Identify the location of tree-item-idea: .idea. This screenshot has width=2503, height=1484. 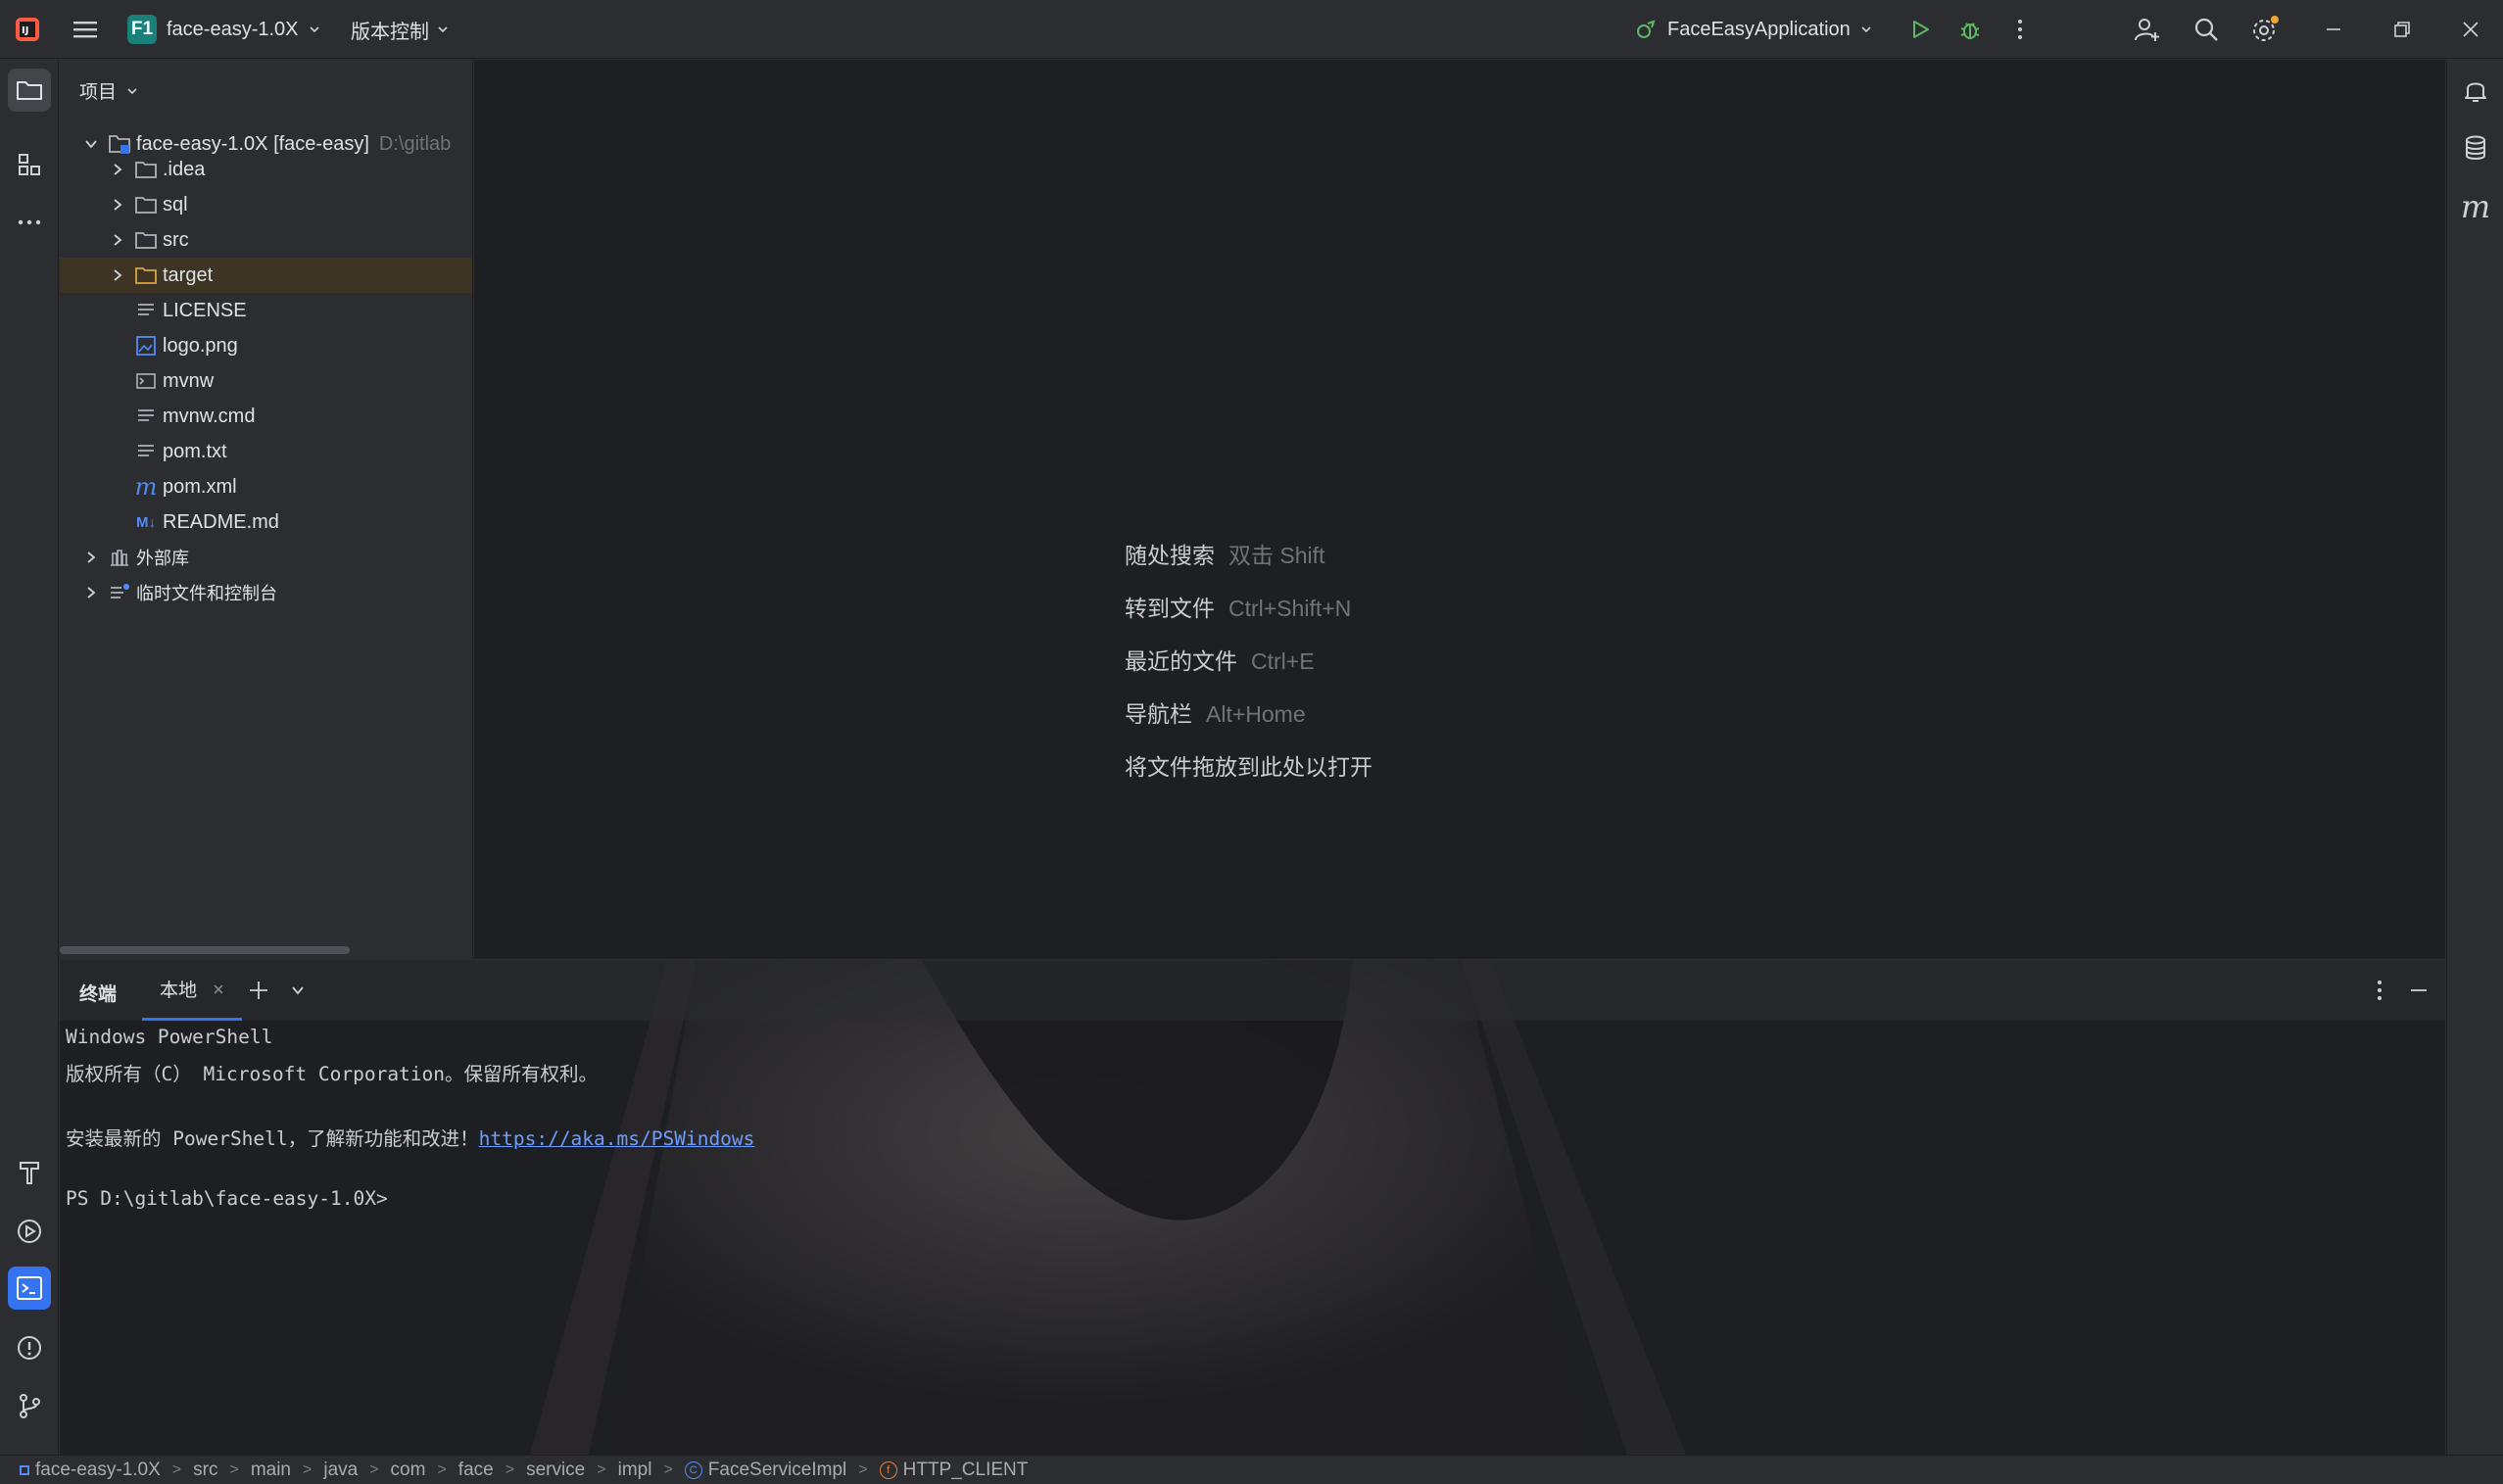
(266, 169).